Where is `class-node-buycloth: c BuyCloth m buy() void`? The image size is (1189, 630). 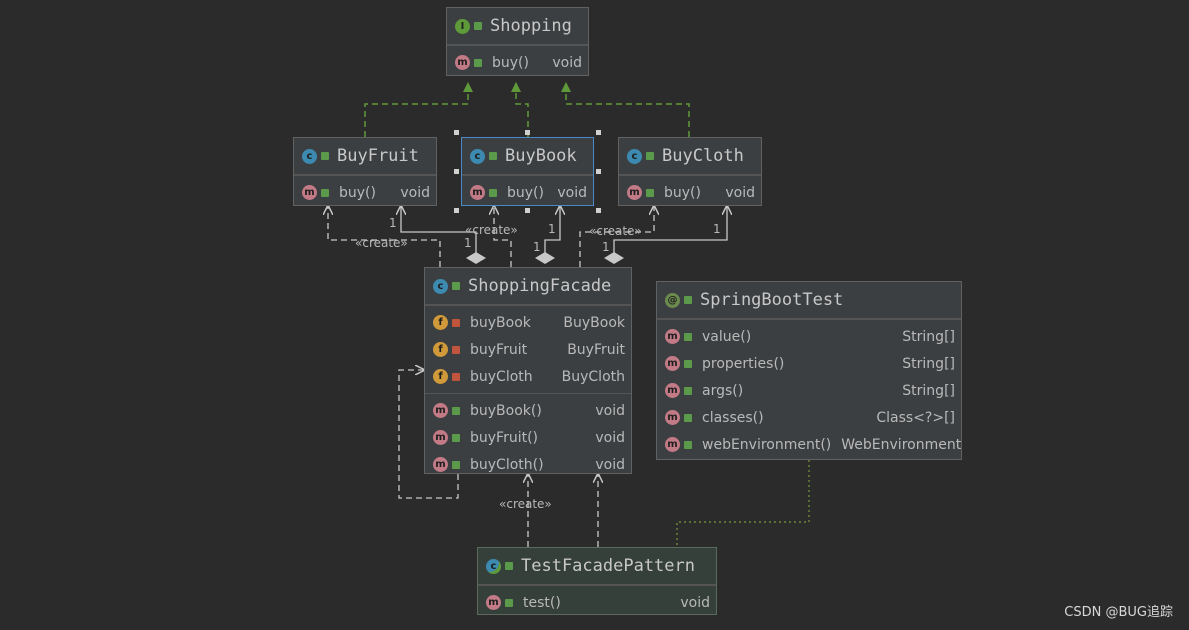
class-node-buycloth: c BuyCloth m buy() void is located at coordinates (690, 171).